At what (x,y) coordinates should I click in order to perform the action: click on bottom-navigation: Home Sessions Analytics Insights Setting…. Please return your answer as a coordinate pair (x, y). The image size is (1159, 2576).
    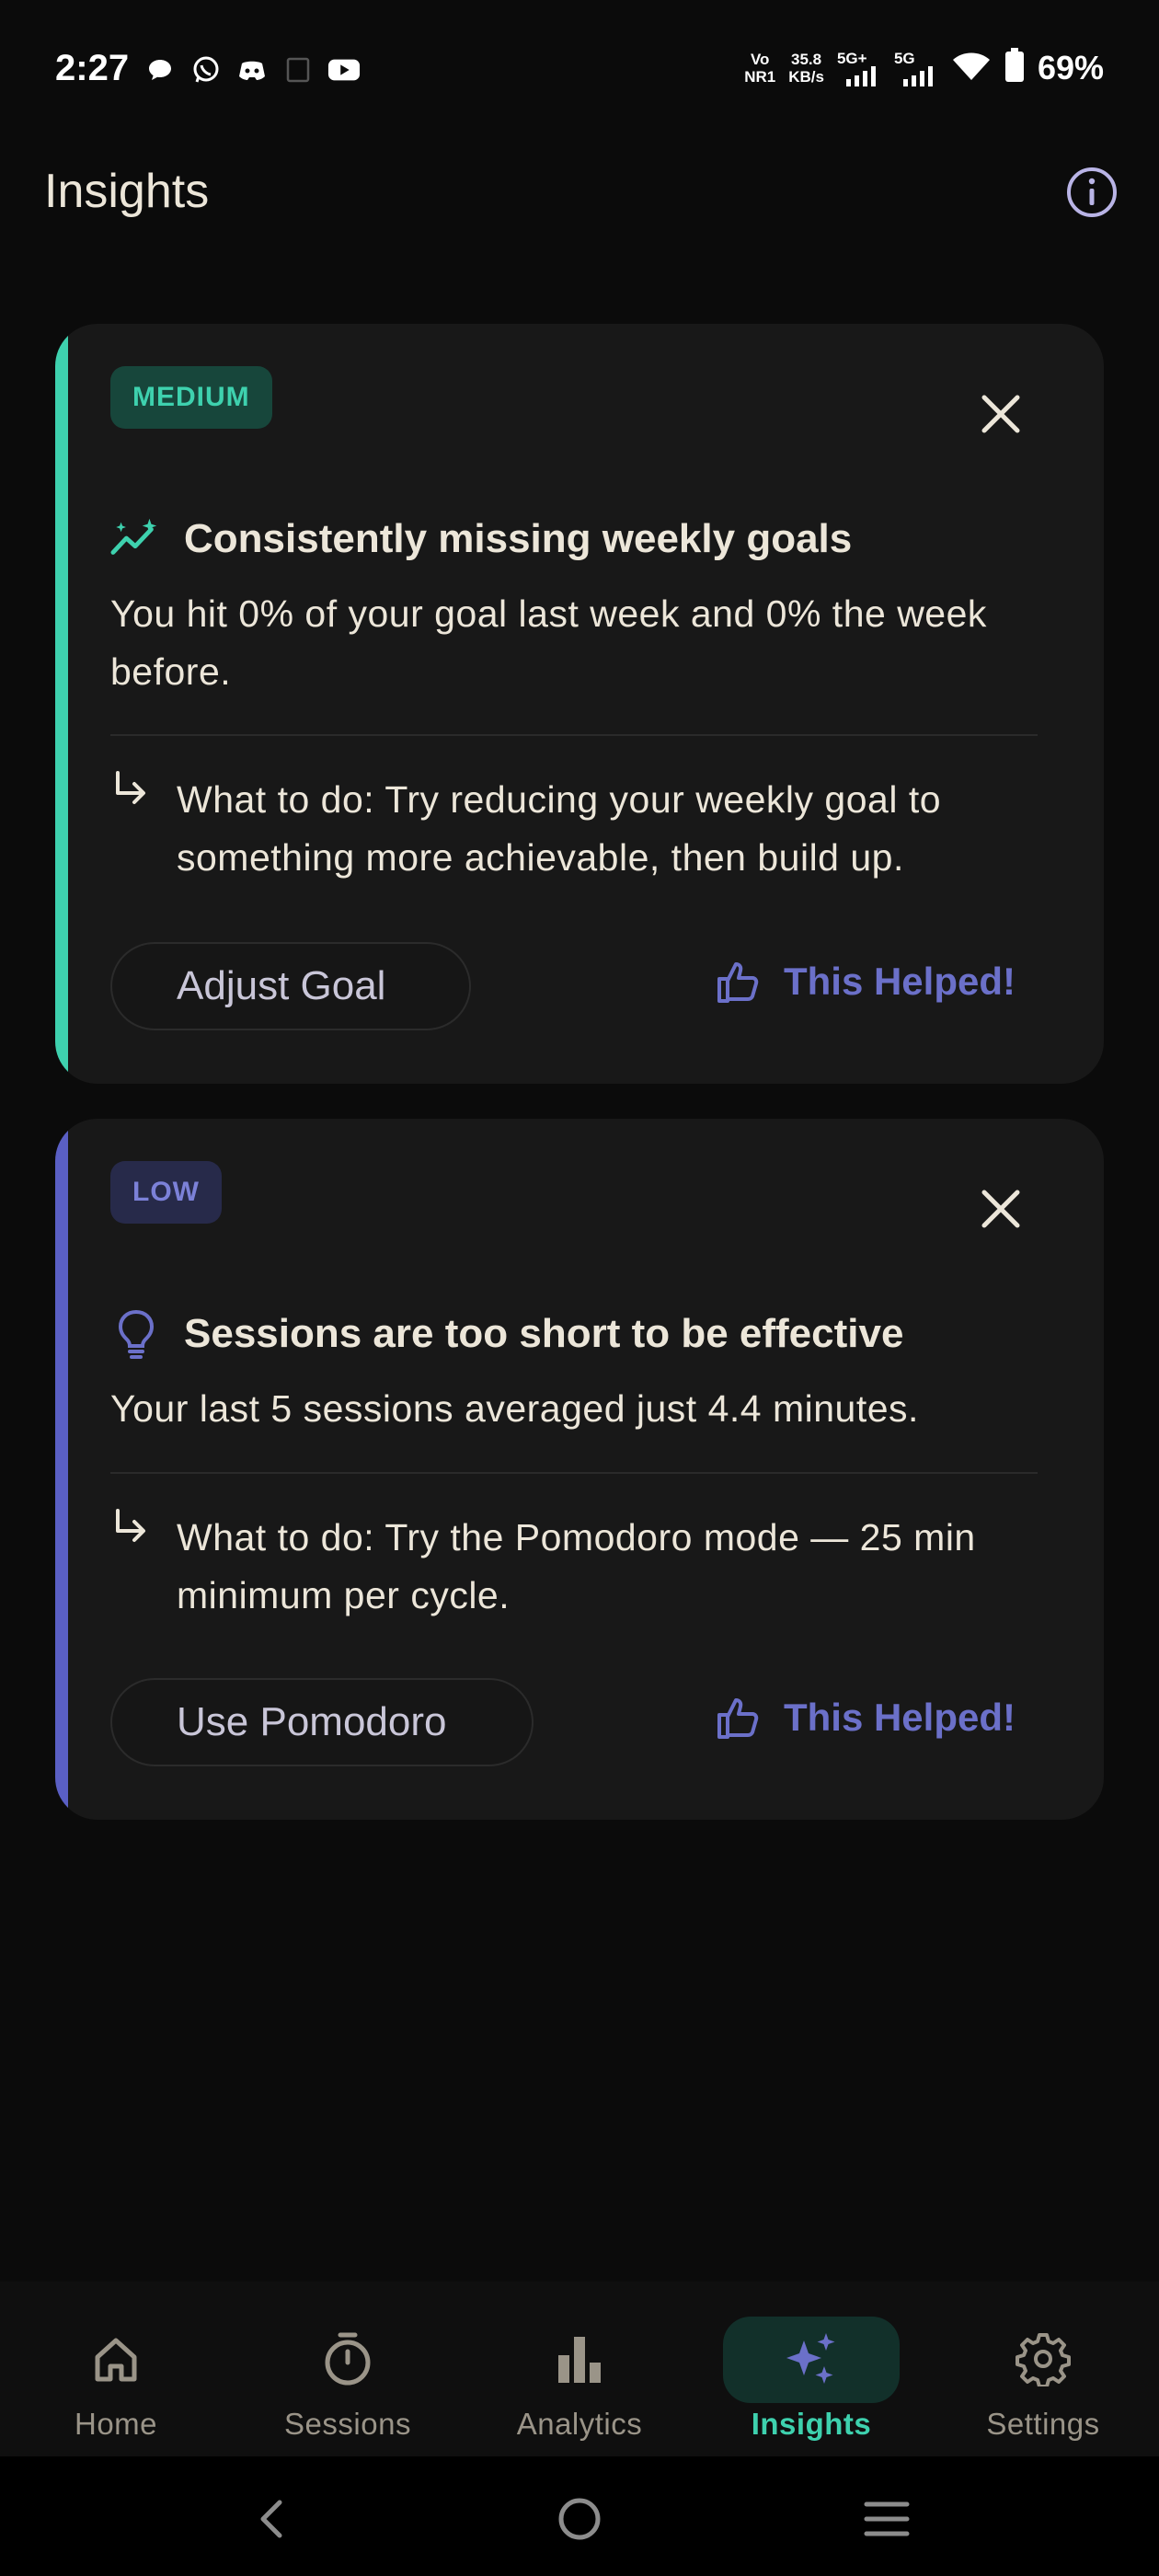
    Looking at the image, I should click on (579, 2369).